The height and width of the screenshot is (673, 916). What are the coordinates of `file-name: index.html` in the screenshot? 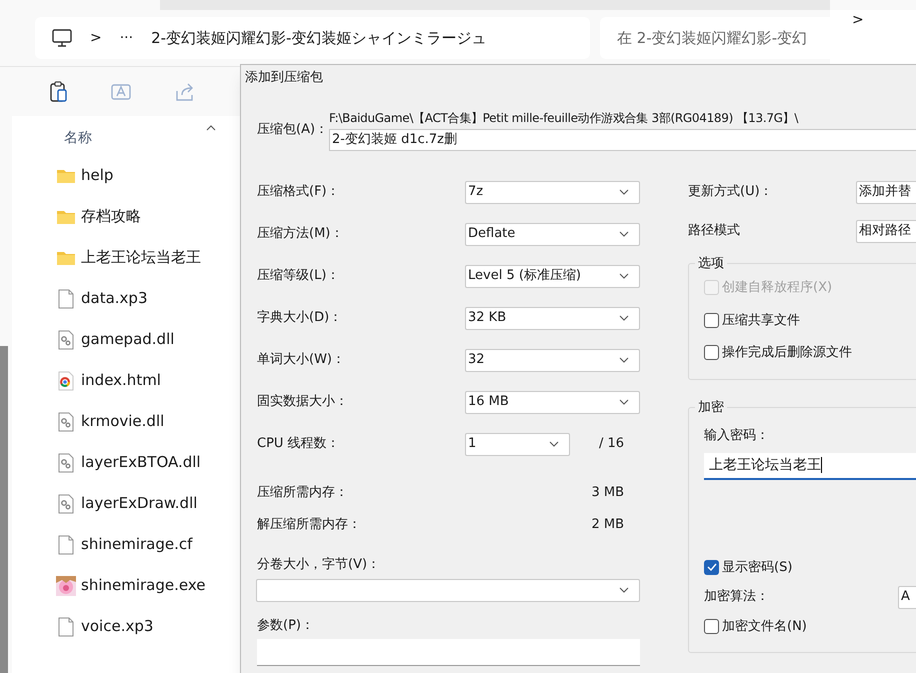 It's located at (121, 380).